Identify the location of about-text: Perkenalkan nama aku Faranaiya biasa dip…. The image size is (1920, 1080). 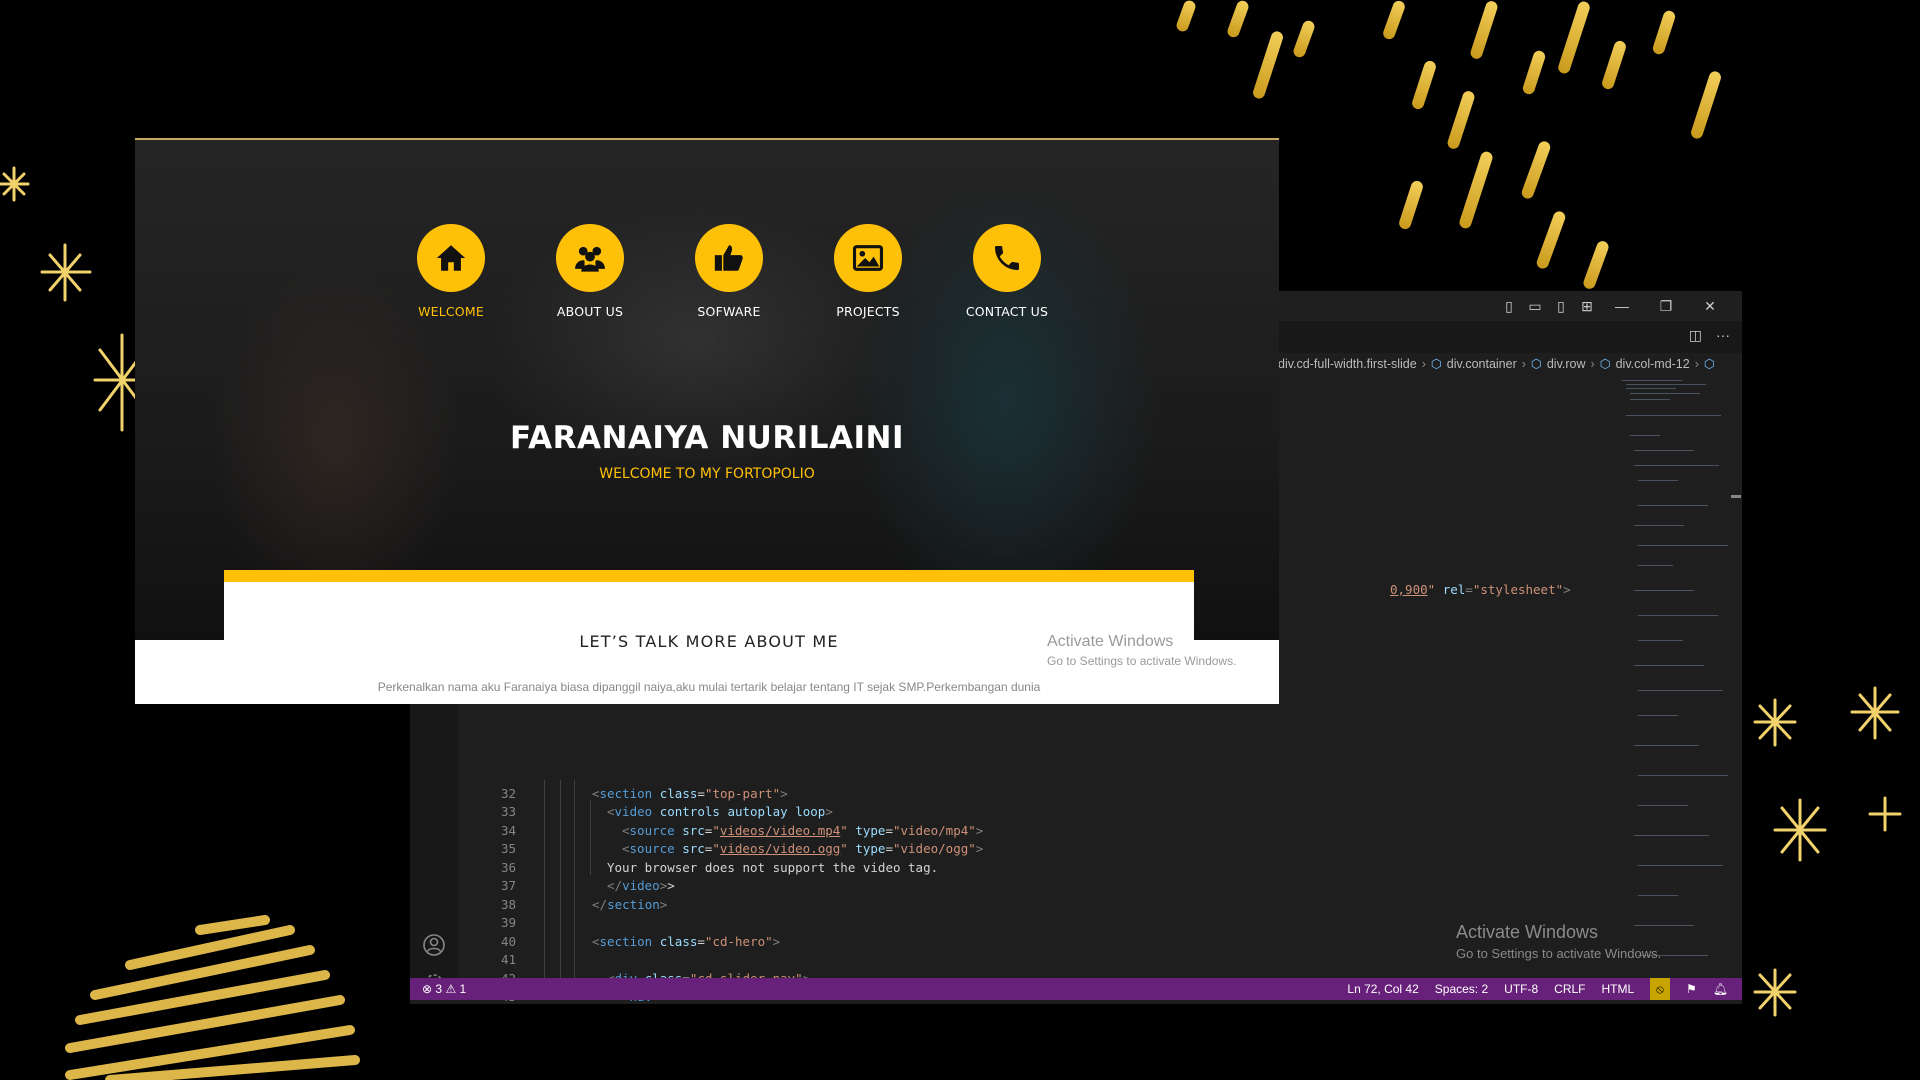
(709, 687).